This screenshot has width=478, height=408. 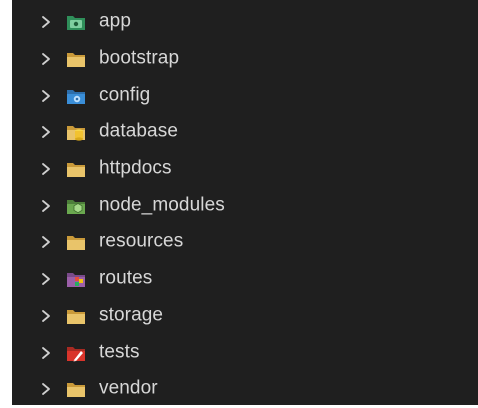 I want to click on tree-item-tests: tests, so click(x=245, y=352).